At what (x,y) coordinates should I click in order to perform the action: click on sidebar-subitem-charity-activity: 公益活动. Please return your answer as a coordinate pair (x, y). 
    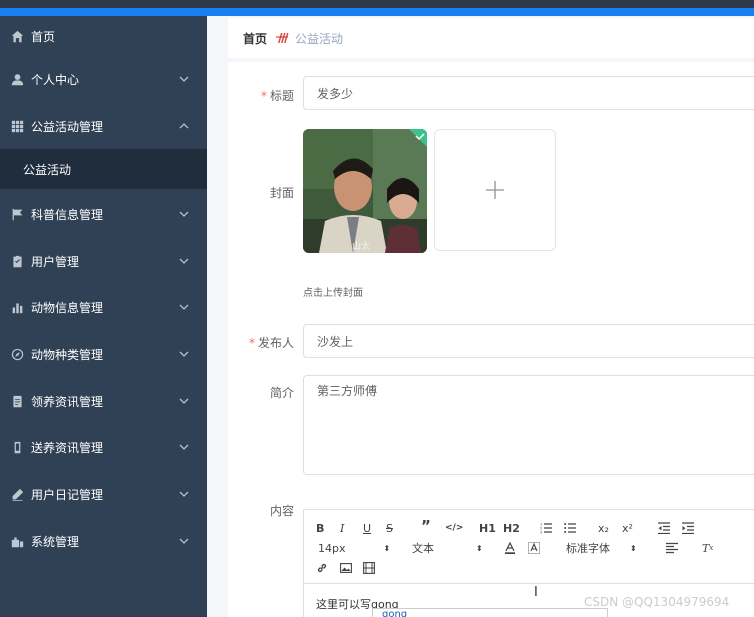
    Looking at the image, I should click on (103, 169).